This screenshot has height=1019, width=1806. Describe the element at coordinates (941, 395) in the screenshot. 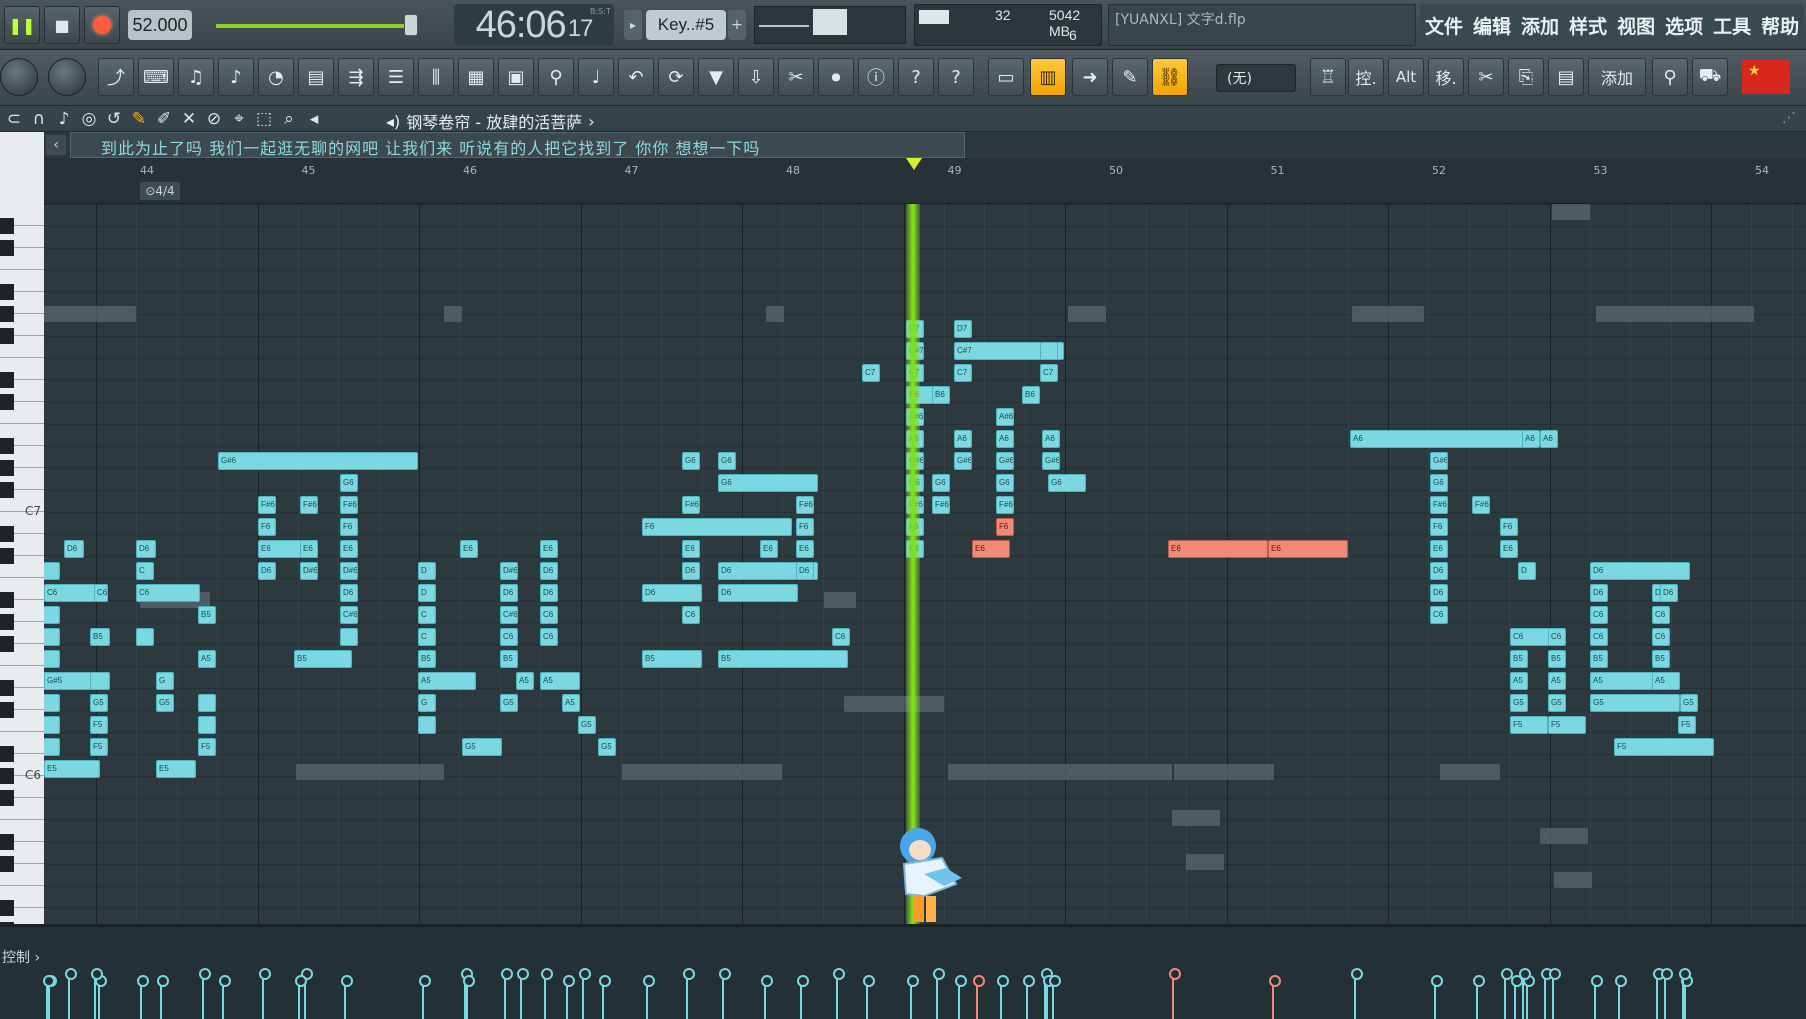

I see `note: B6` at that location.